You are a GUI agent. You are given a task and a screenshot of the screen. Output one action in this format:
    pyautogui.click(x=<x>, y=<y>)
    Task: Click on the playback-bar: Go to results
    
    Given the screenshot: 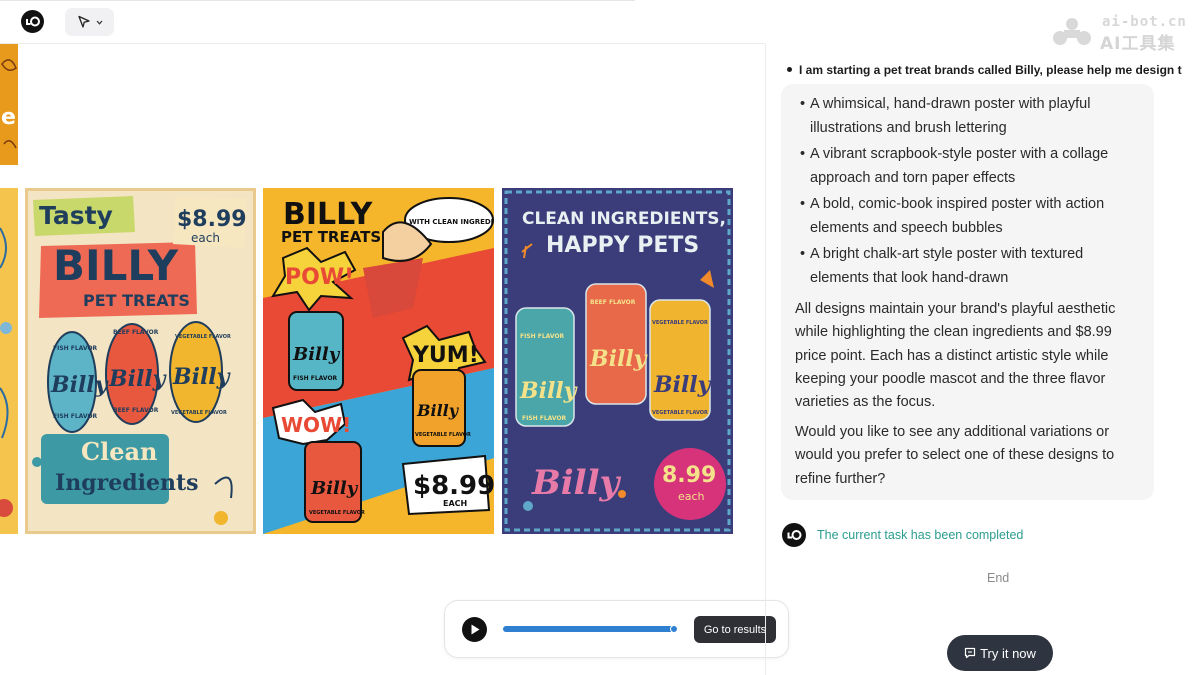 What is the action you would take?
    pyautogui.click(x=616, y=629)
    